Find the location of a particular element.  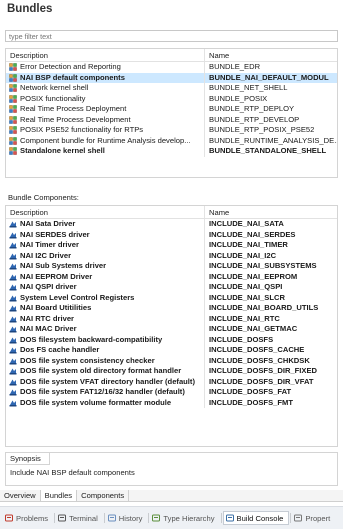

row-description: POSIX functionality is located at coordinates (53, 98).